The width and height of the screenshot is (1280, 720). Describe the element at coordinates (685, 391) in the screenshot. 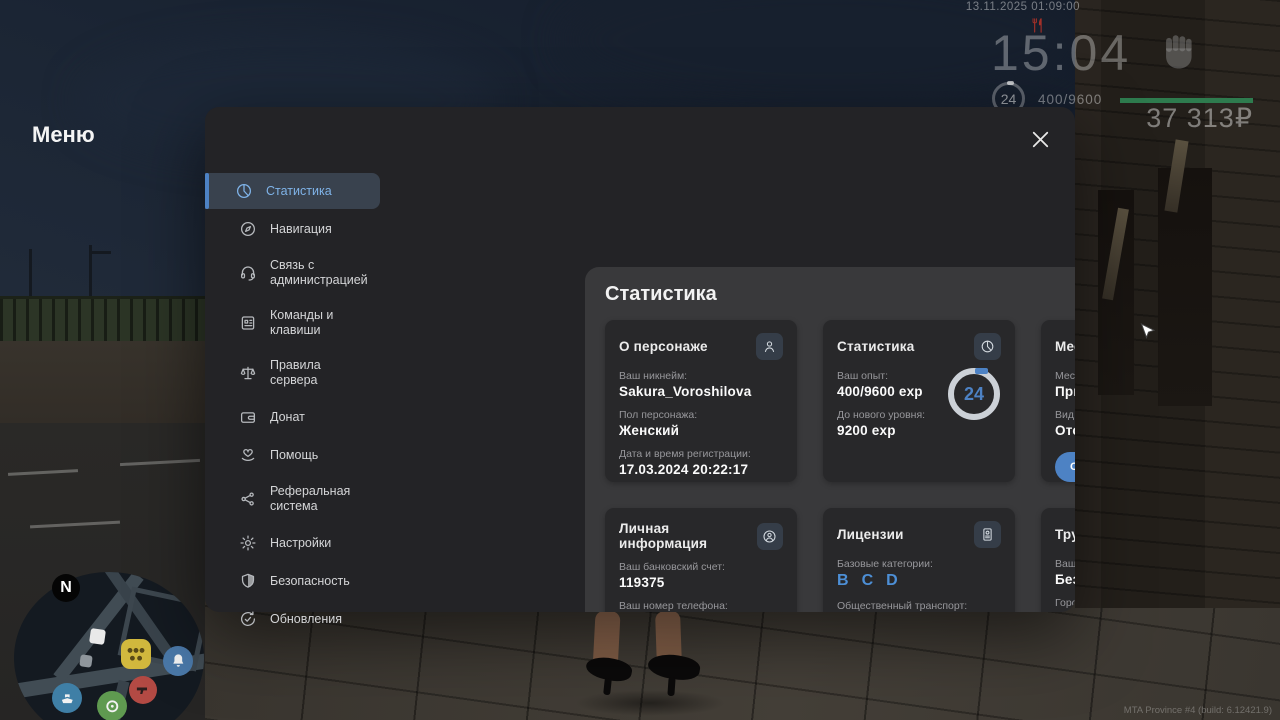

I see `field-value: Sakura_Voroshilova` at that location.